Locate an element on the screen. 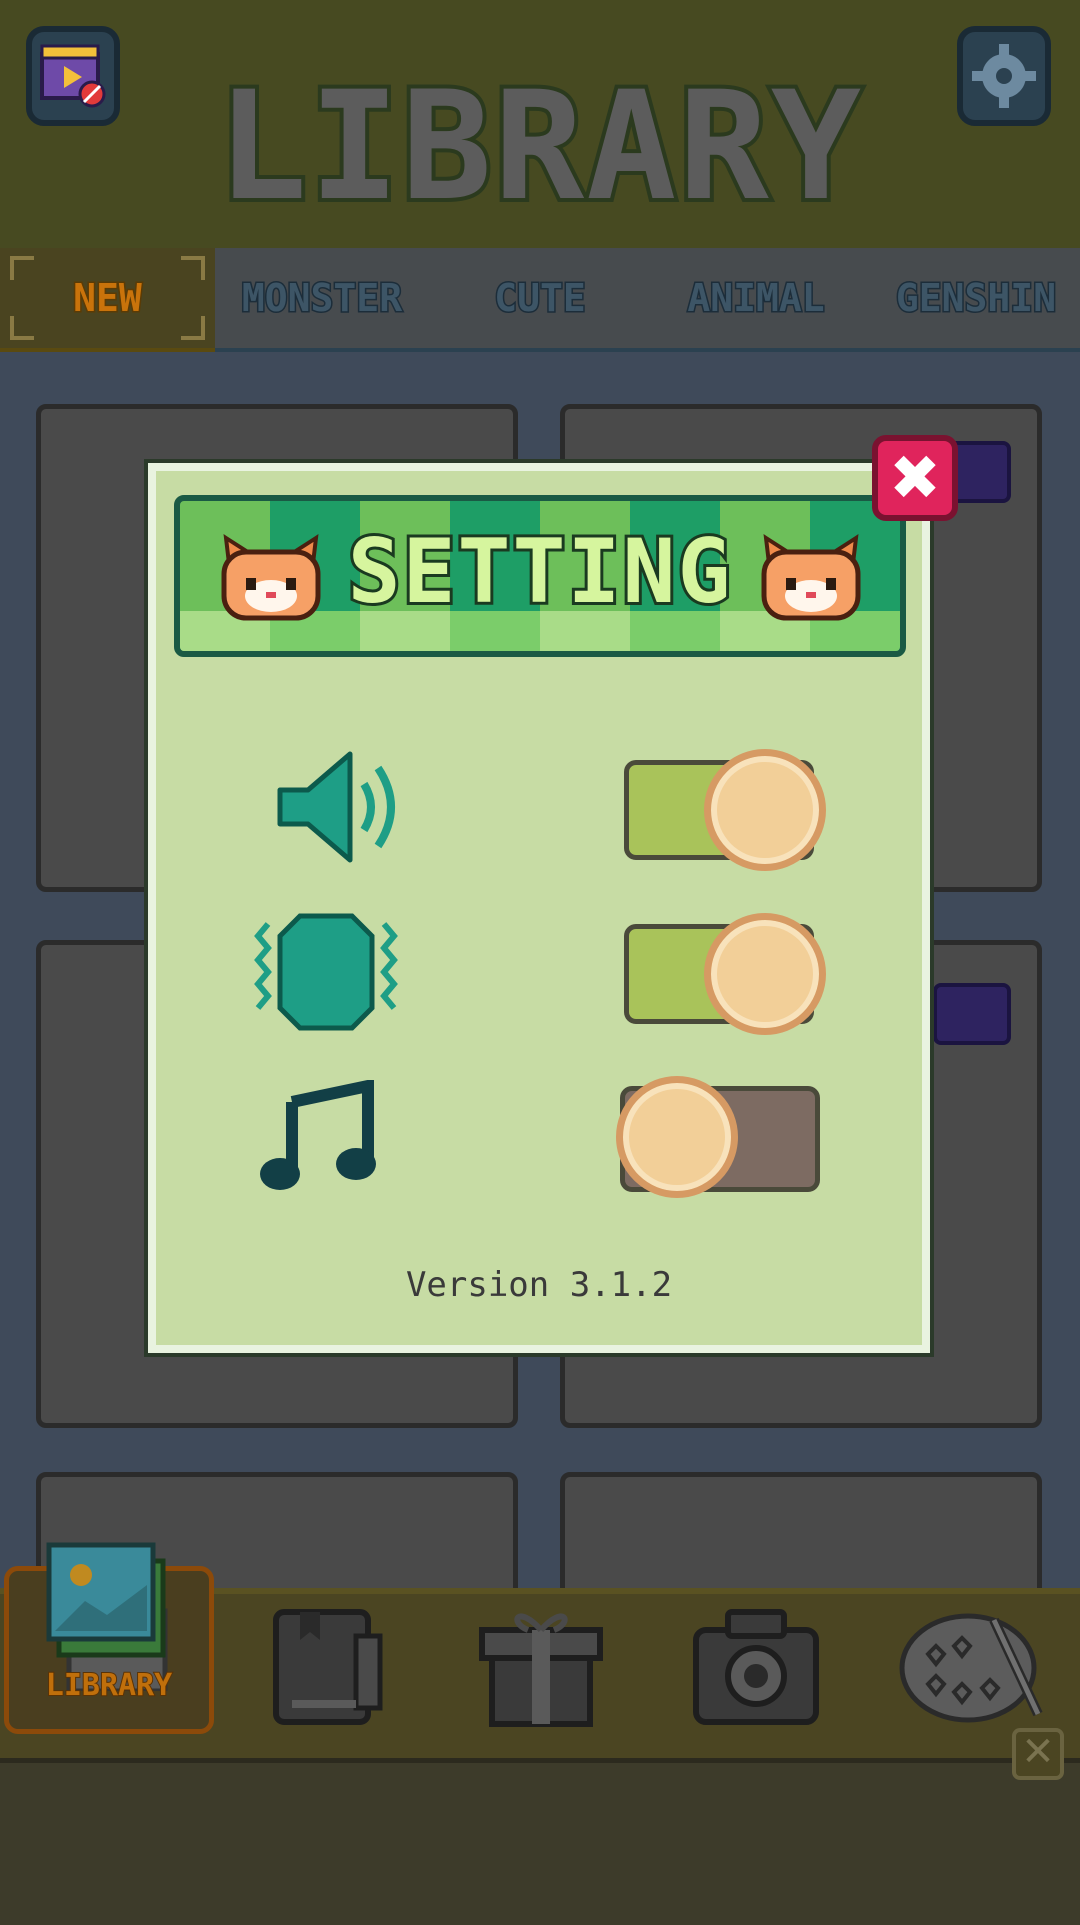  nav-library-label: LIBRARY is located at coordinates (109, 1685).